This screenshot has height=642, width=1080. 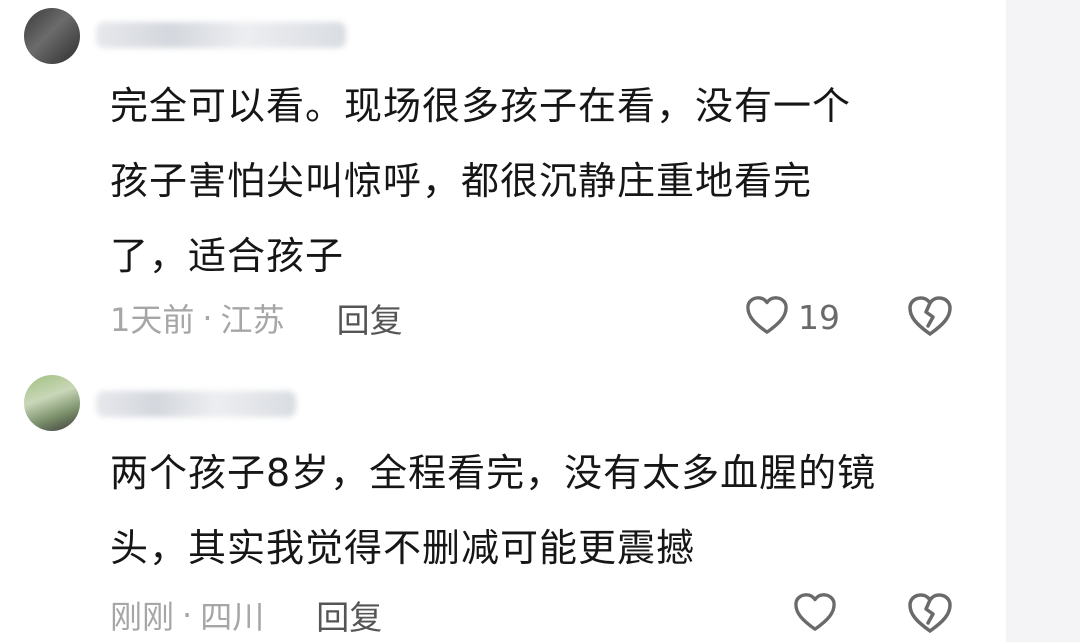 I want to click on comment-location: 四川, so click(x=232, y=617).